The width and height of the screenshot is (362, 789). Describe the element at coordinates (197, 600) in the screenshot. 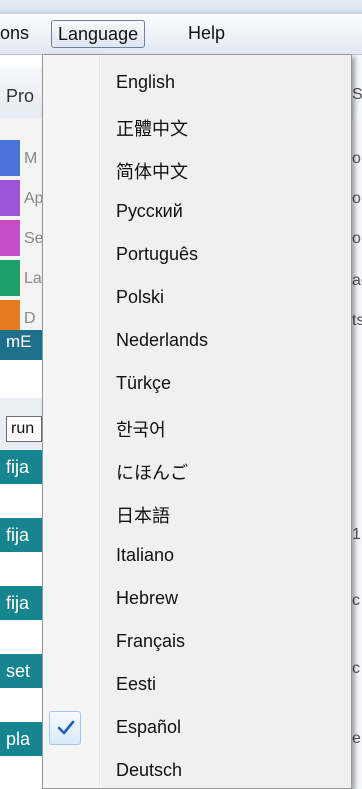

I see `language-item-hebrew: Hebrew` at that location.